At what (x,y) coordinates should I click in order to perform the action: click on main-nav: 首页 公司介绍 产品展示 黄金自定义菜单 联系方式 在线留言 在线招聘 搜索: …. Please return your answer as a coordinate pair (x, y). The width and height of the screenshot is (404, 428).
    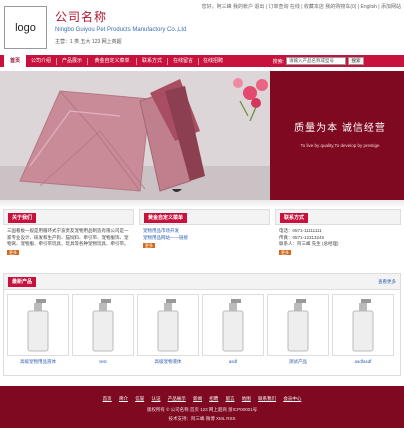
    Looking at the image, I should click on (202, 61).